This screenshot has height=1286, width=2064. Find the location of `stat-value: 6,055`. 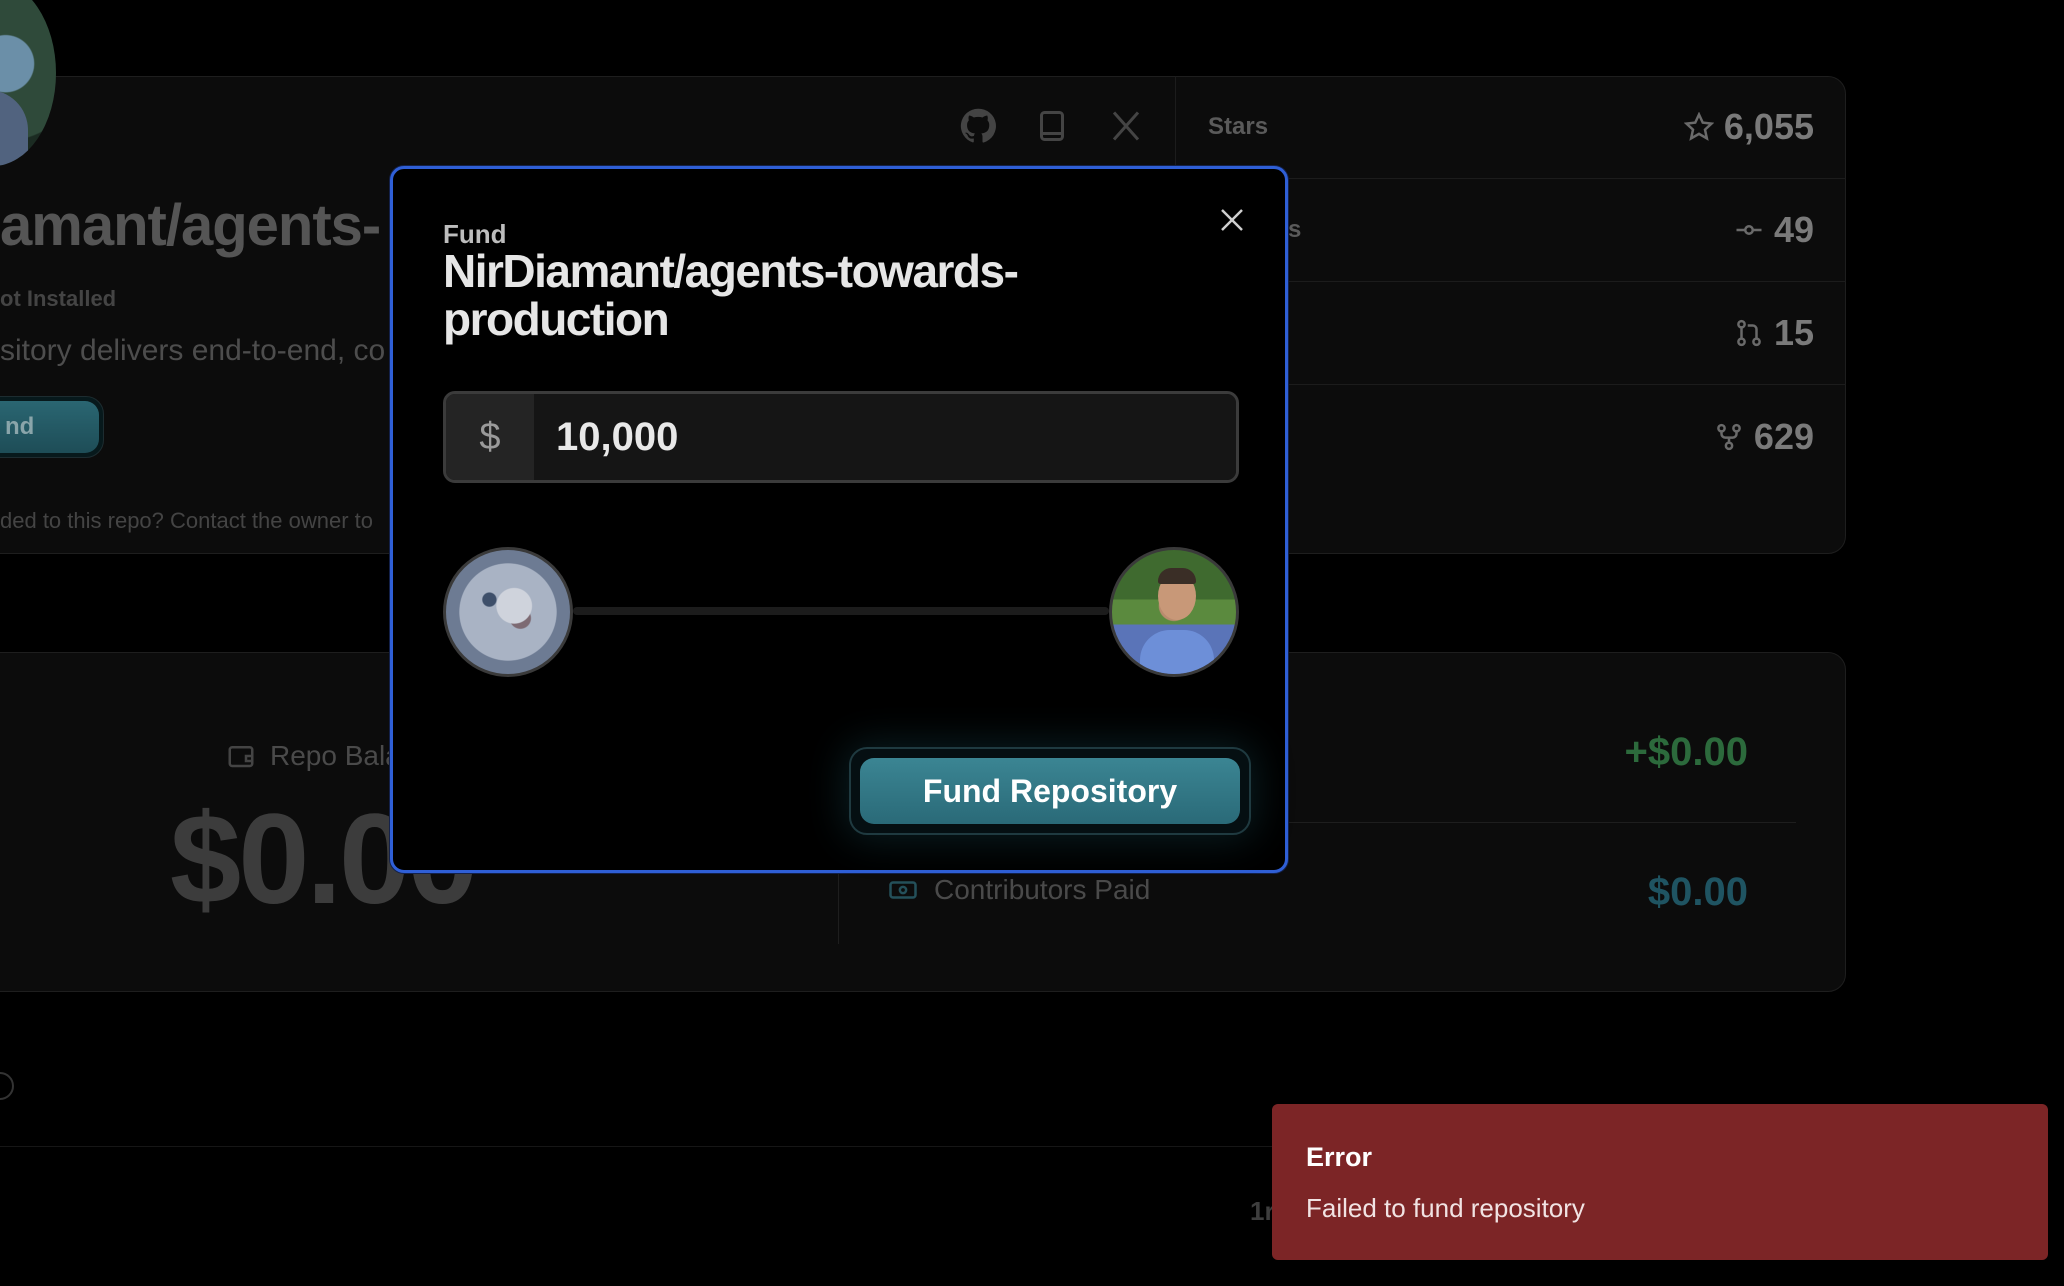

stat-value: 6,055 is located at coordinates (1748, 127).